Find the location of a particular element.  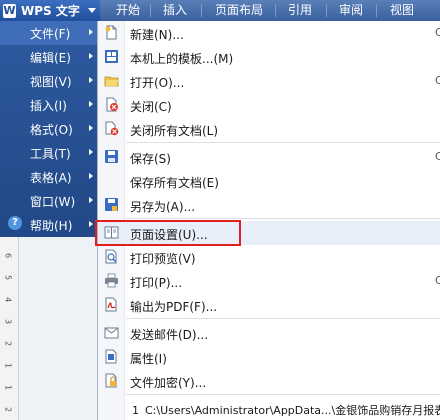

new-document-icon is located at coordinates (111, 32).